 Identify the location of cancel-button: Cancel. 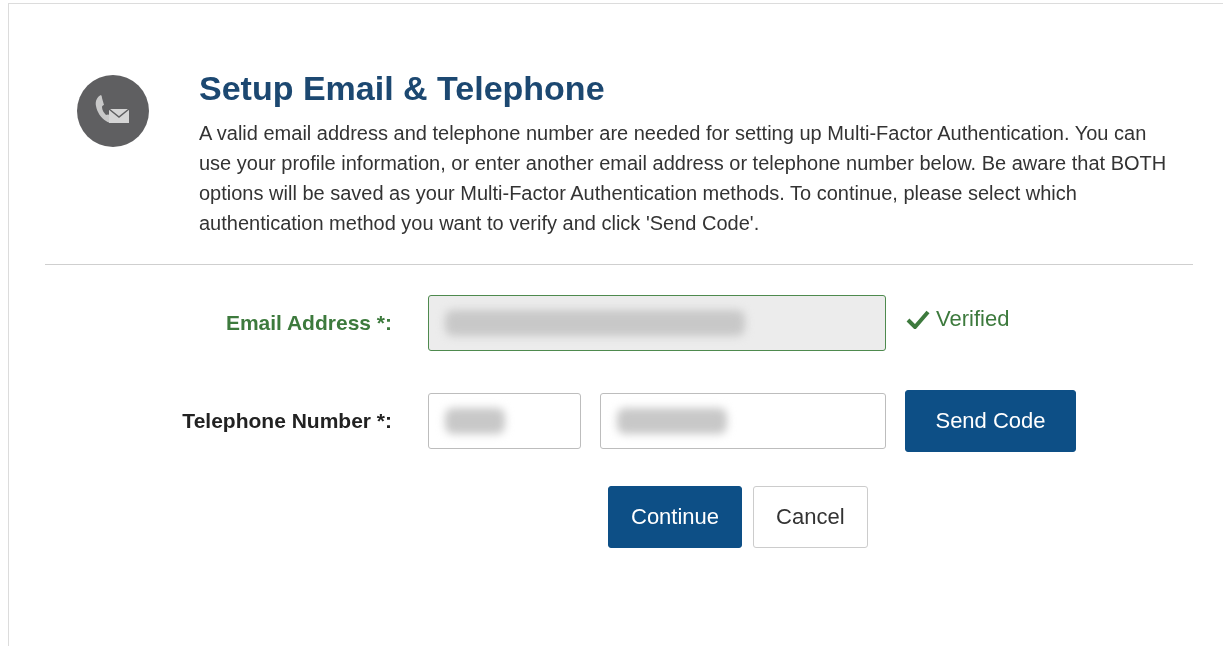
(810, 517).